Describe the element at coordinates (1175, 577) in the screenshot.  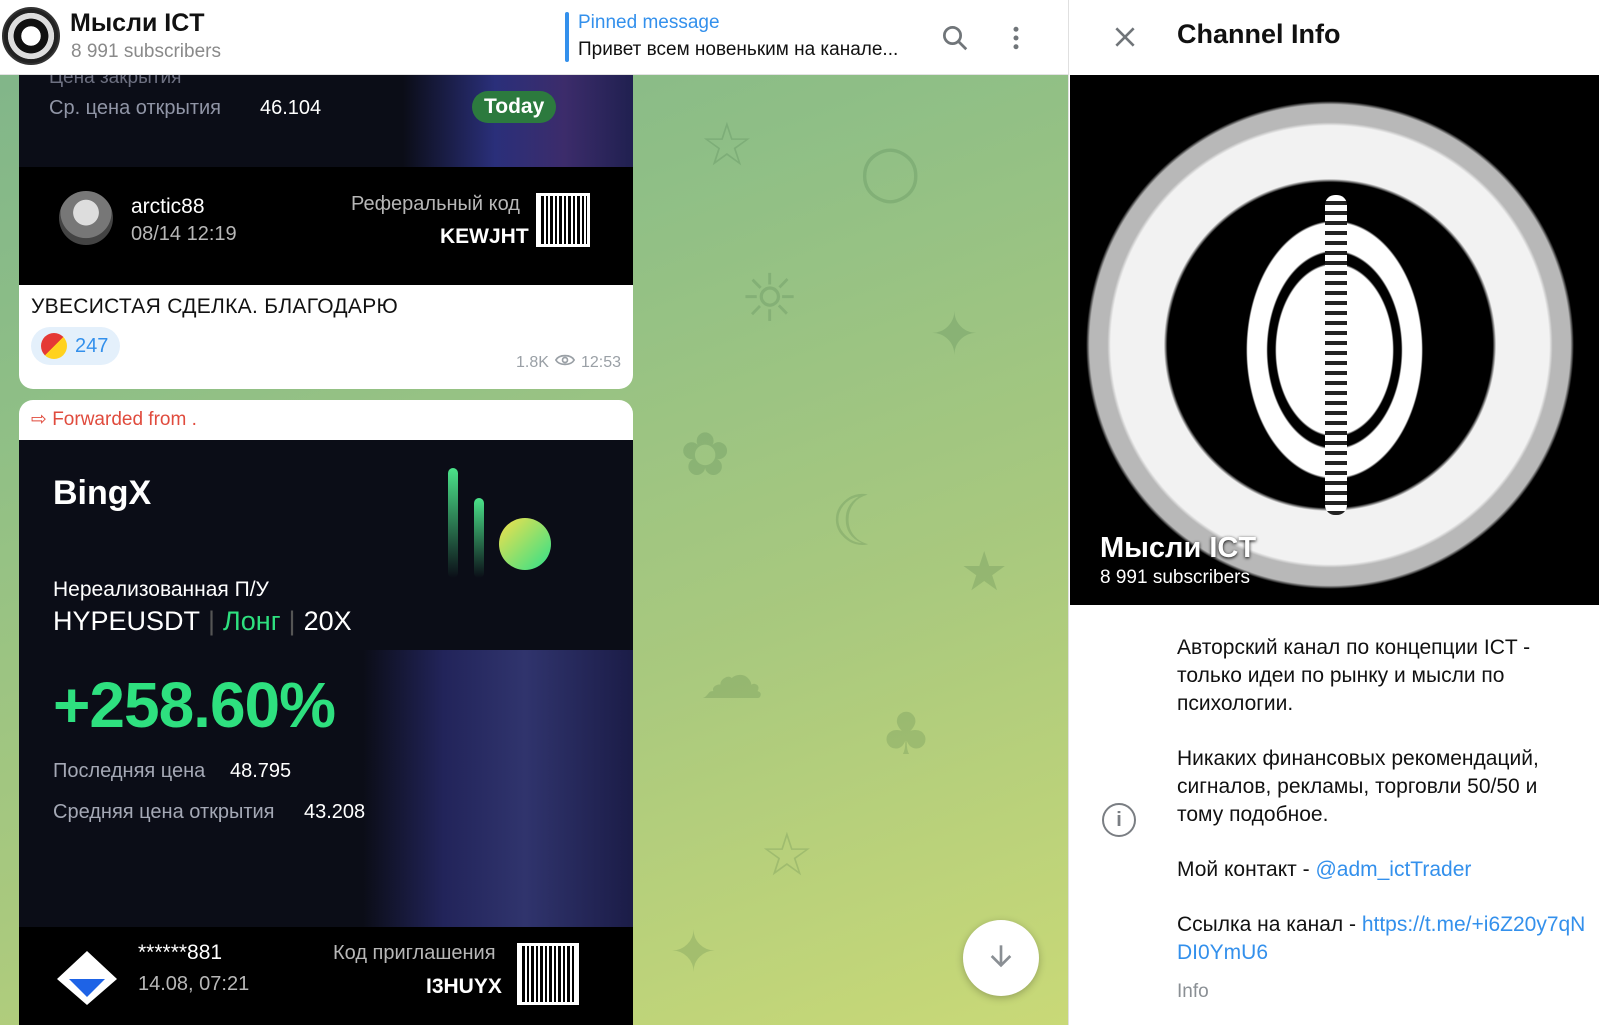
I see `cover-subscribers: 8 991 subscribers` at that location.